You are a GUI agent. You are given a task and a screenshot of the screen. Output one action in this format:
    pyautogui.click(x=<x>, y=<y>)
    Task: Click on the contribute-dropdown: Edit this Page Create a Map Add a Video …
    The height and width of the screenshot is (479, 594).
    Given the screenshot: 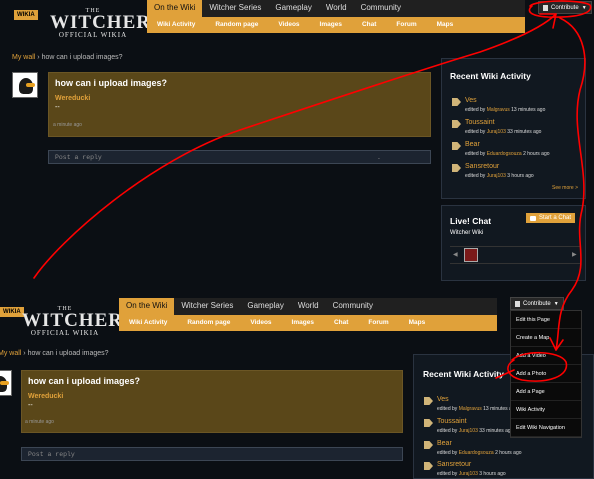 What is the action you would take?
    pyautogui.click(x=546, y=374)
    